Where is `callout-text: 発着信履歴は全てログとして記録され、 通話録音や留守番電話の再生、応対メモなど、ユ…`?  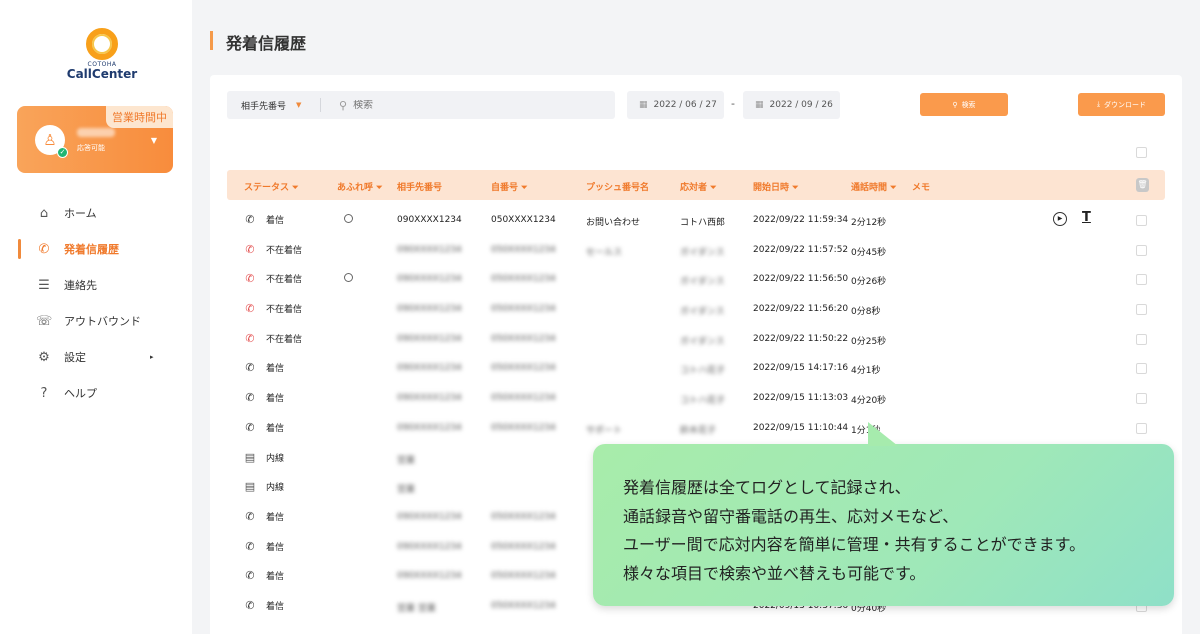
callout-text: 発着信履歴は全てログとして記録され、 通話録音や留守番電話の再生、応対メモなど、ユ… is located at coordinates (854, 531).